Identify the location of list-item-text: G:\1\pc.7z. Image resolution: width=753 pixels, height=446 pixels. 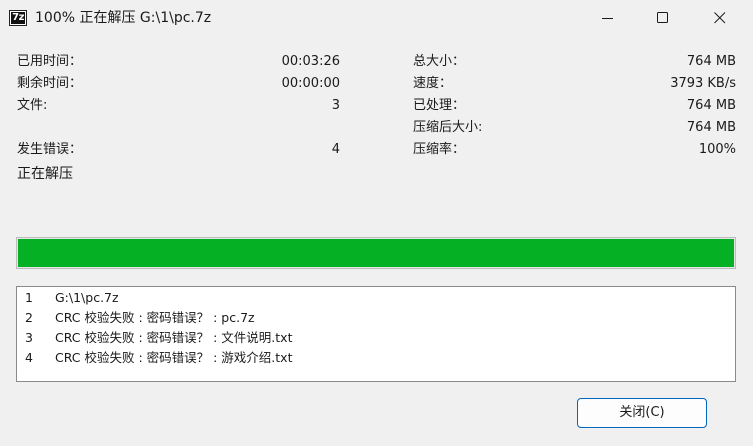
(87, 297).